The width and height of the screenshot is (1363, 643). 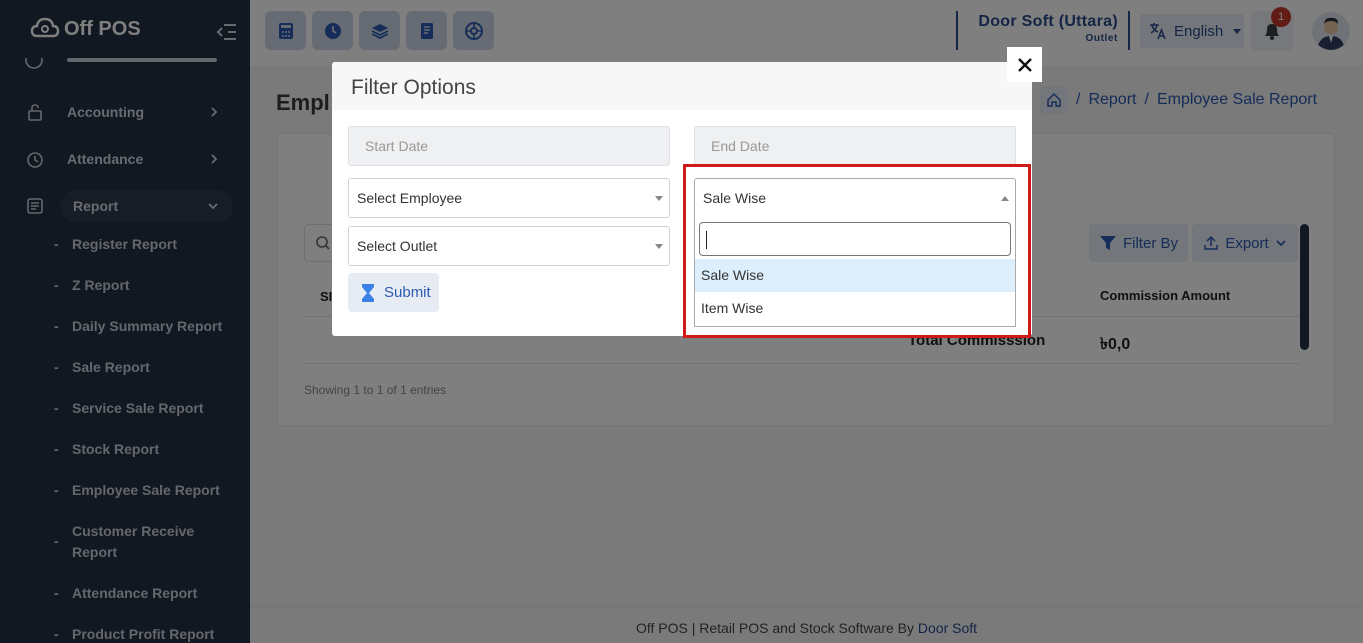 I want to click on employee-select-value: Select Employee, so click(x=410, y=198).